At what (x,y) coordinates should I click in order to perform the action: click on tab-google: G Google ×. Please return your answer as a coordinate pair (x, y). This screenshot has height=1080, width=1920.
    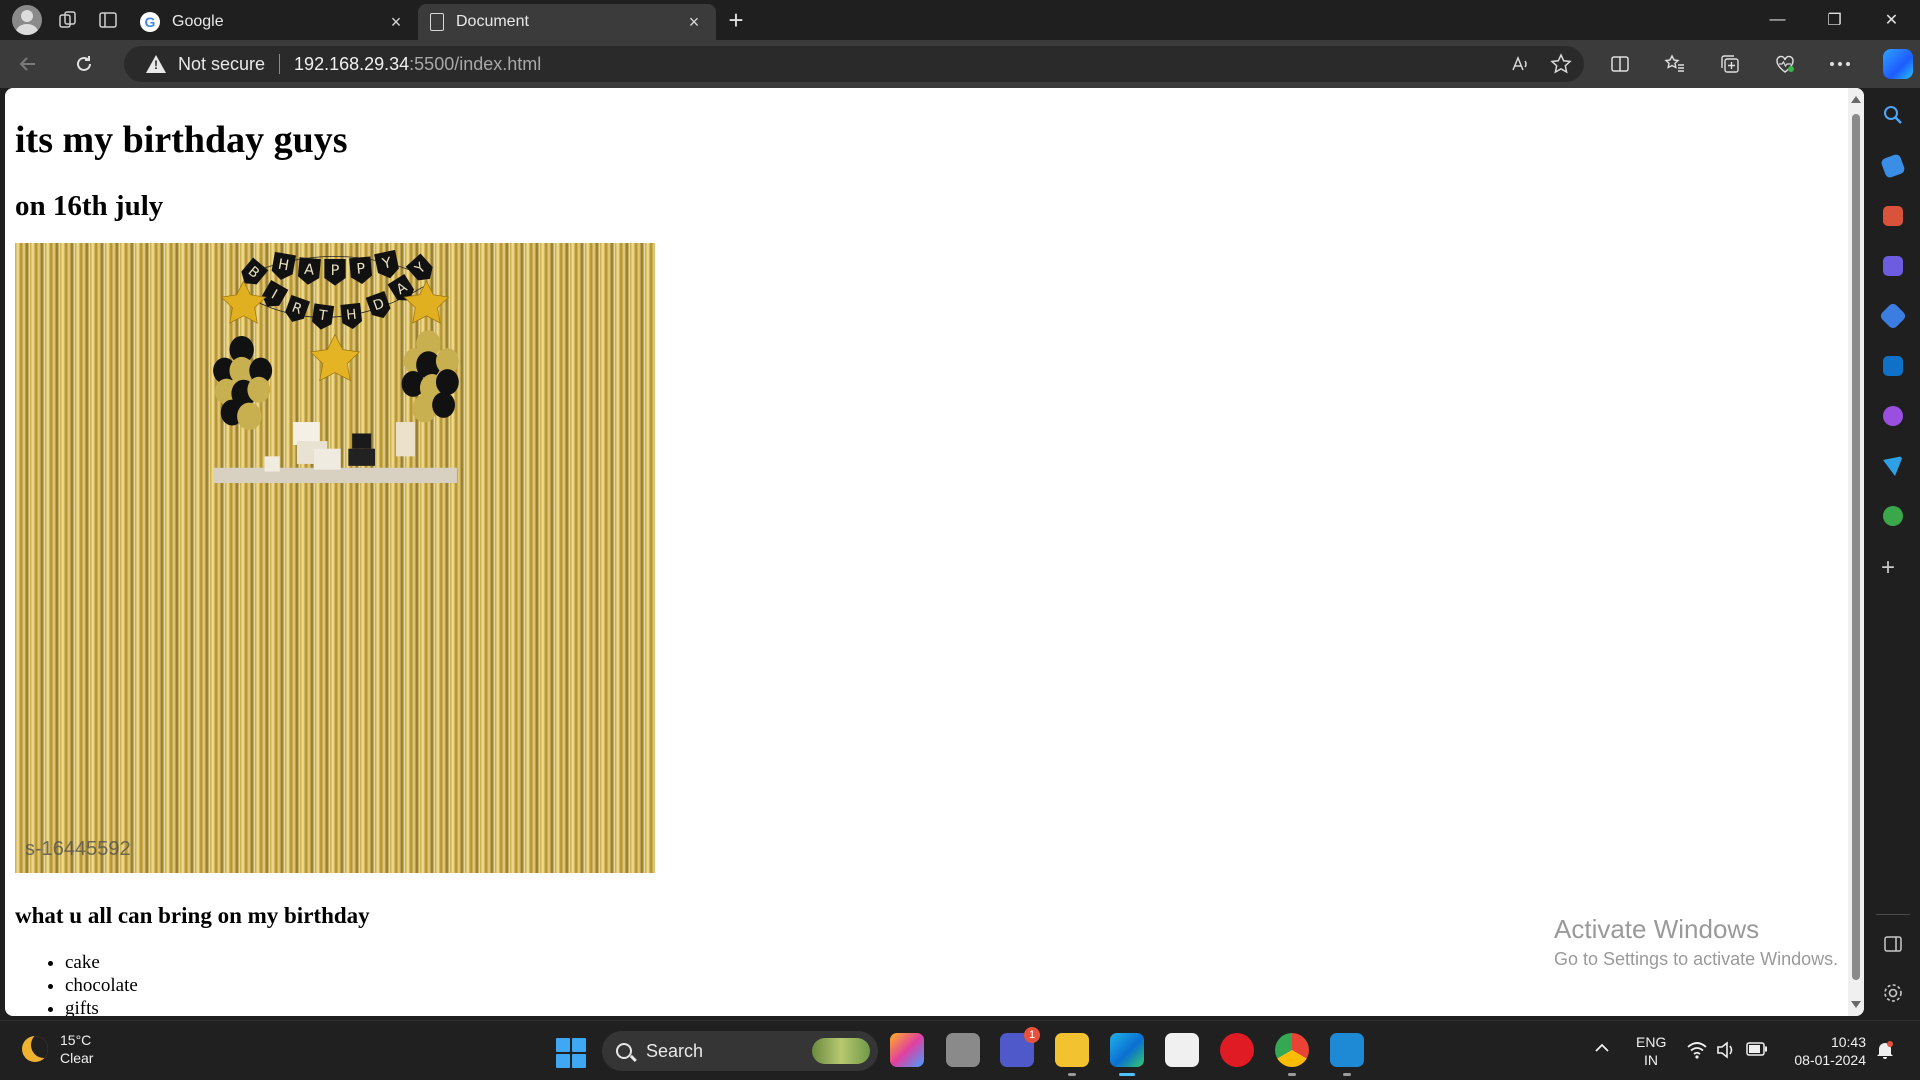
    Looking at the image, I should click on (273, 22).